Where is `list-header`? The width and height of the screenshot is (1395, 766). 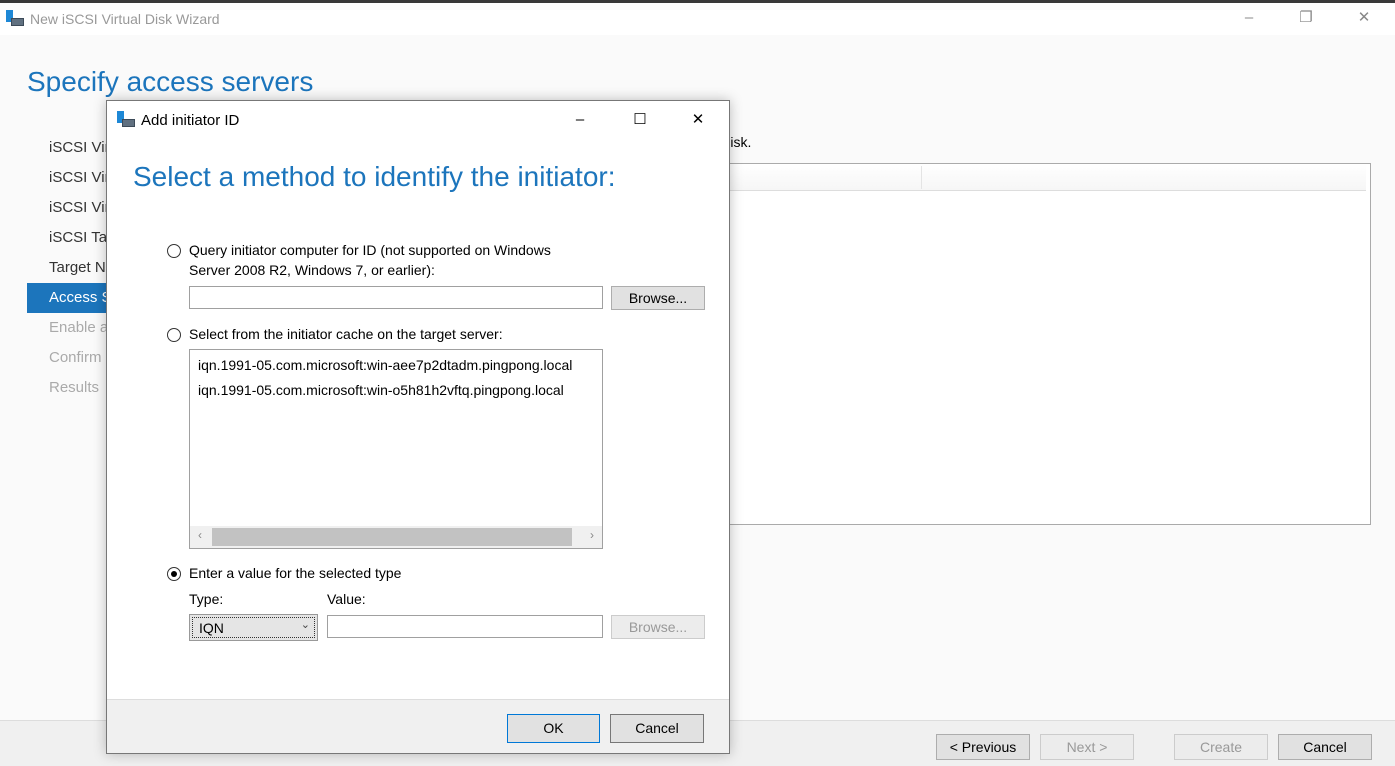 list-header is located at coordinates (1033, 177).